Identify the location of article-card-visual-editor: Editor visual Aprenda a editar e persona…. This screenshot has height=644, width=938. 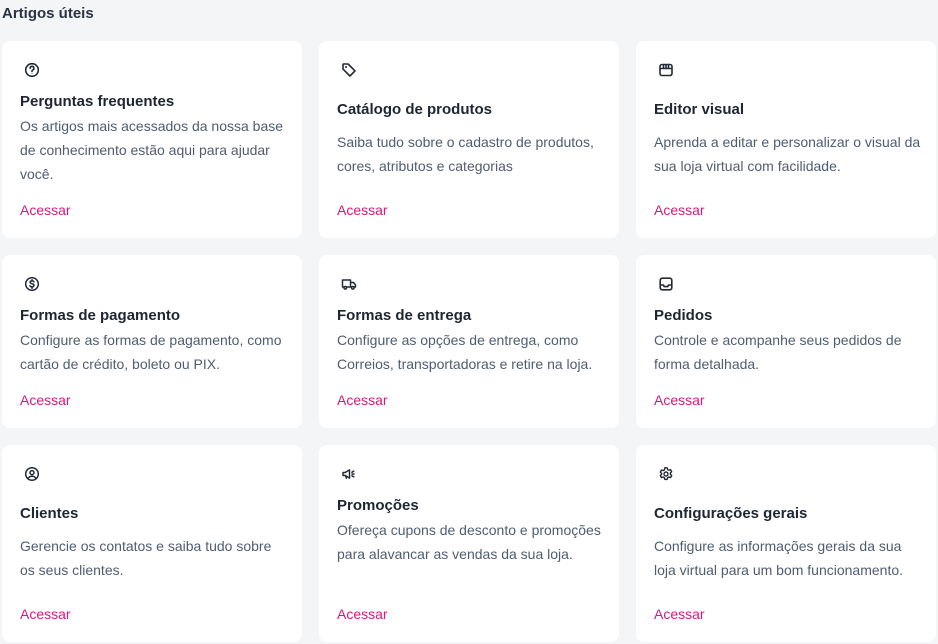
(786, 139).